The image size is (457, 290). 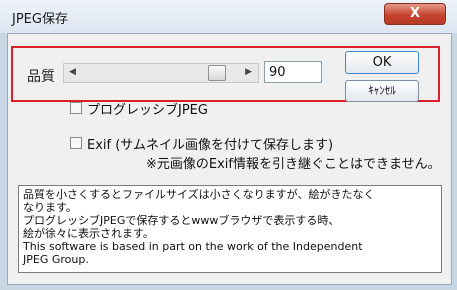 I want to click on slider-right-arrow-icon: ▶, so click(x=248, y=72).